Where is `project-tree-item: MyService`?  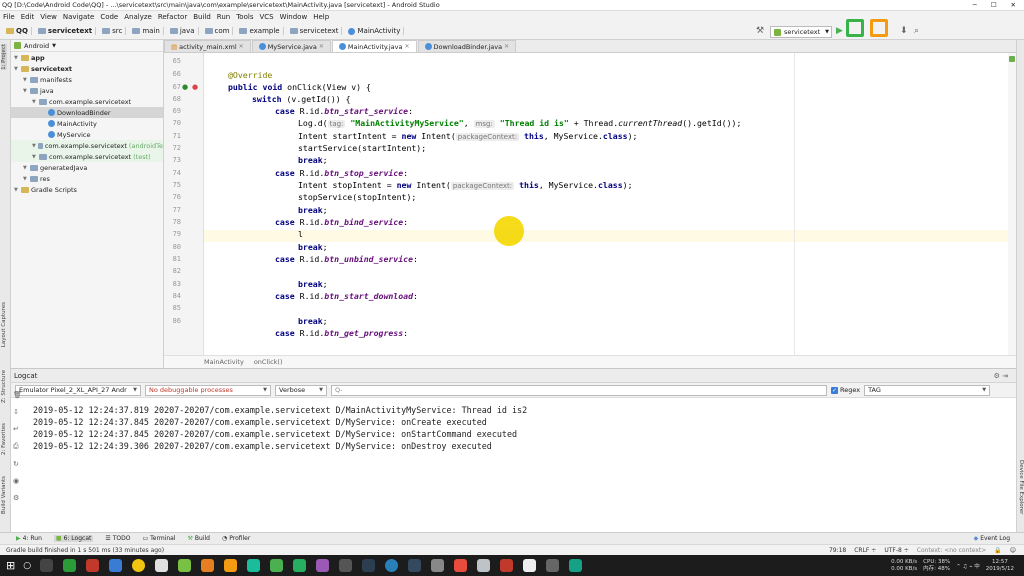
project-tree-item: MyService is located at coordinates (87, 134).